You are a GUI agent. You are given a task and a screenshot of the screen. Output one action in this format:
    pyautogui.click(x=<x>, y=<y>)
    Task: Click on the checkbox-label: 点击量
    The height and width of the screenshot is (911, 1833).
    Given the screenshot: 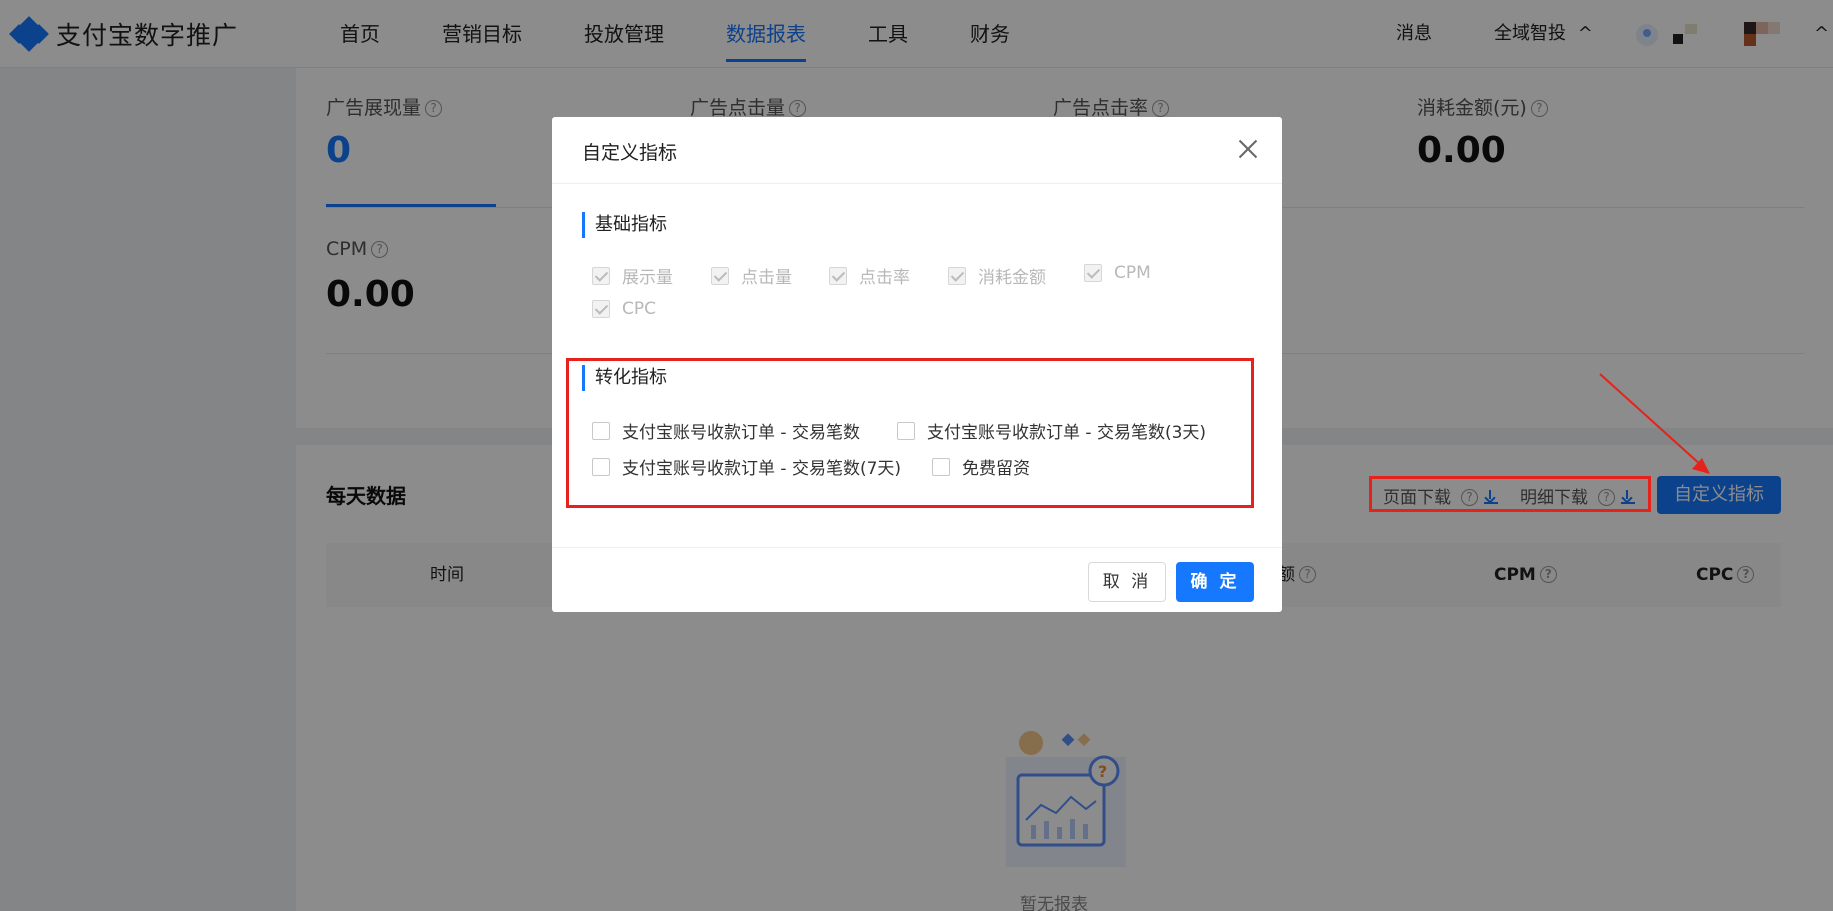 What is the action you would take?
    pyautogui.click(x=766, y=278)
    